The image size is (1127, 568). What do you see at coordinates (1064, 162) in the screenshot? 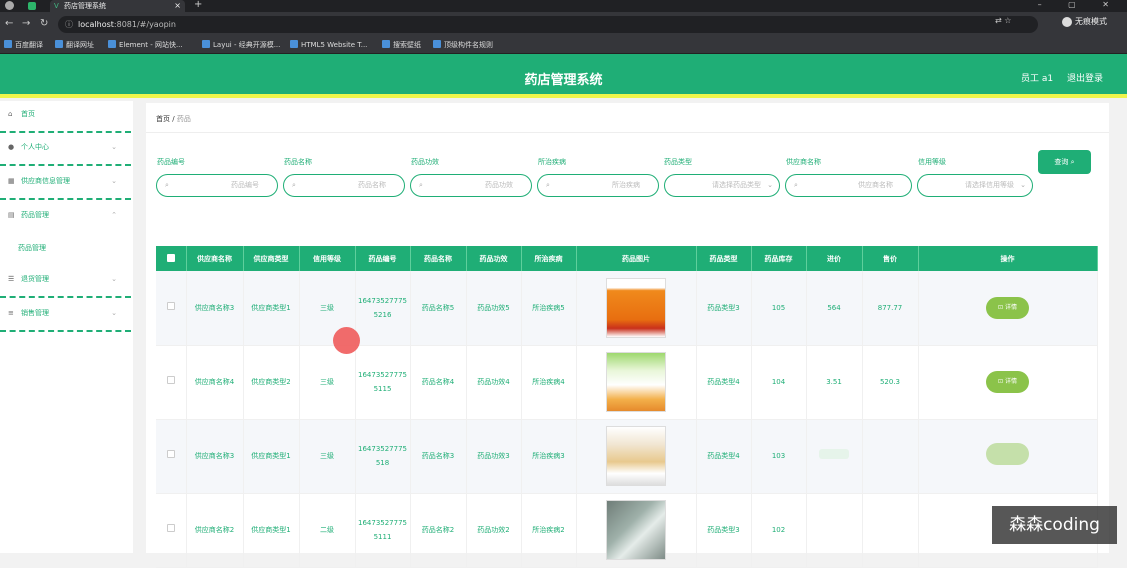
I see `query-button: 查询 ⌕` at bounding box center [1064, 162].